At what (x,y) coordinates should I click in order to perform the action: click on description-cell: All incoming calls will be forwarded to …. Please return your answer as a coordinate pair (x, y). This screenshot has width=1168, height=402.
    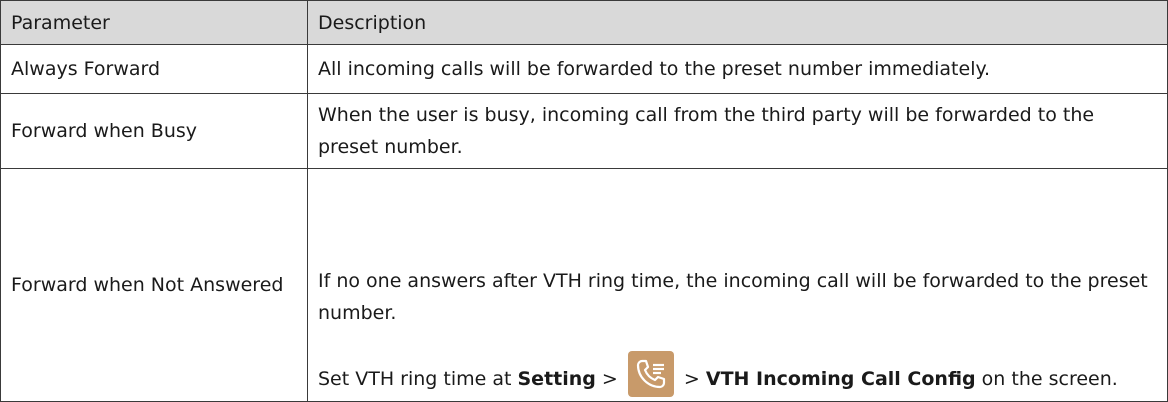
    Looking at the image, I should click on (654, 69).